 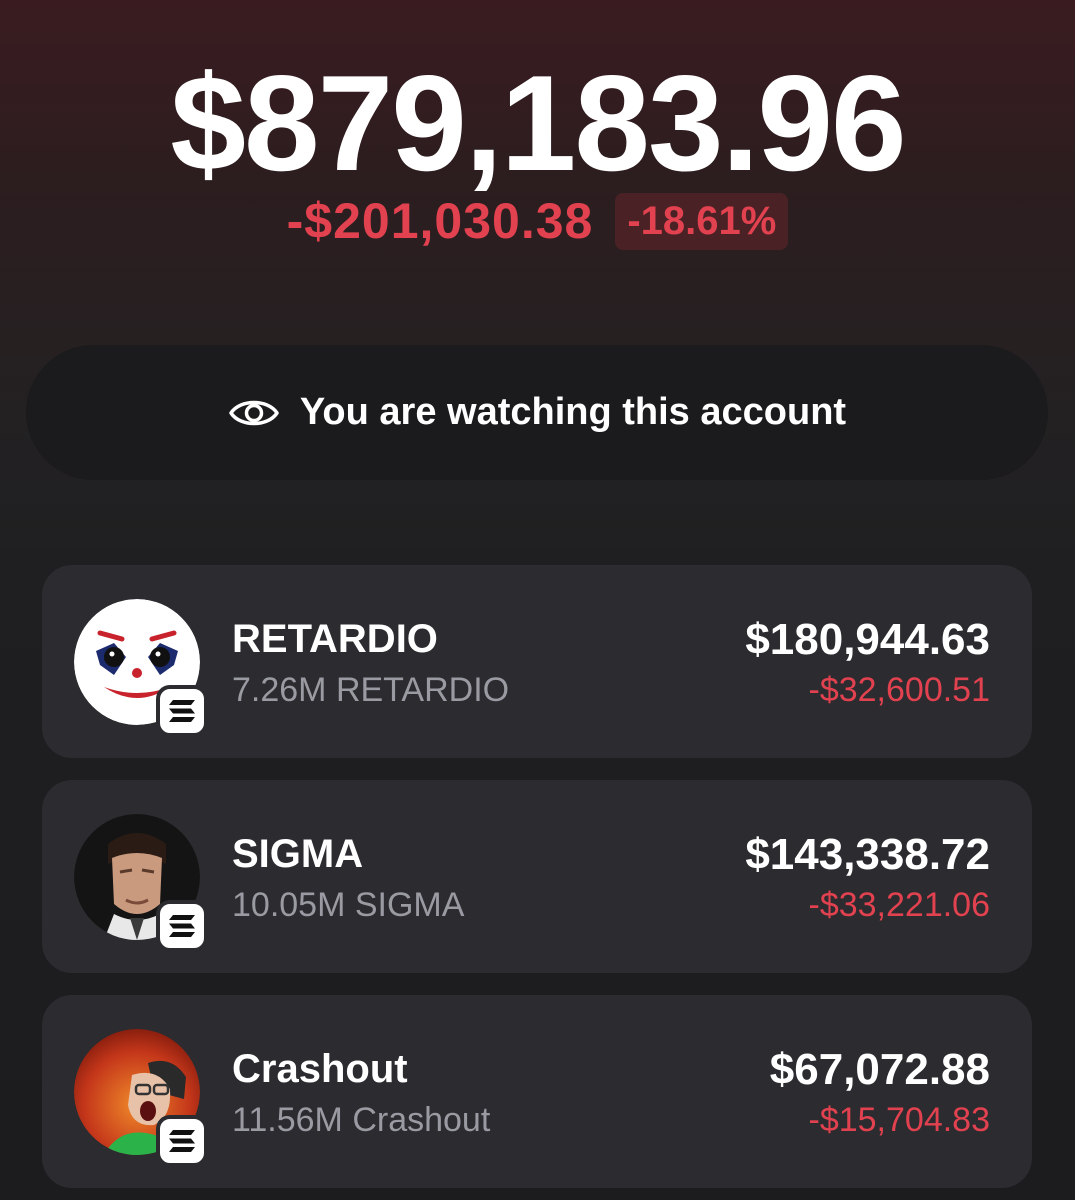 What do you see at coordinates (867, 639) in the screenshot?
I see `token-value: $180,944.63` at bounding box center [867, 639].